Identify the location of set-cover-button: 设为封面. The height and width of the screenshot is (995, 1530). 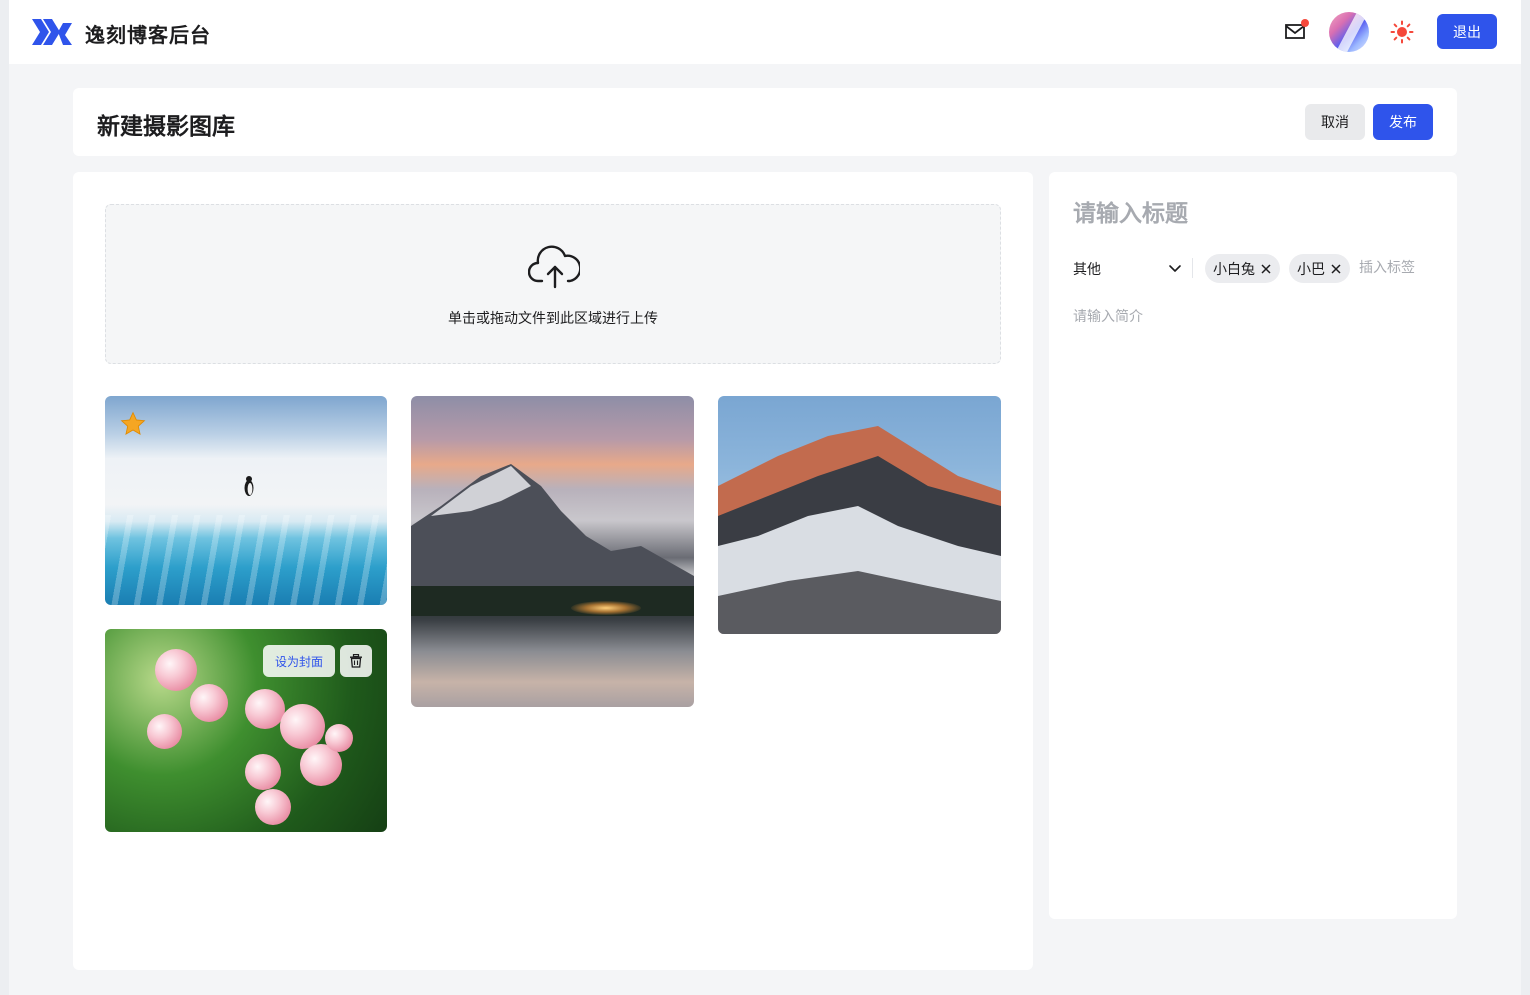
(299, 661).